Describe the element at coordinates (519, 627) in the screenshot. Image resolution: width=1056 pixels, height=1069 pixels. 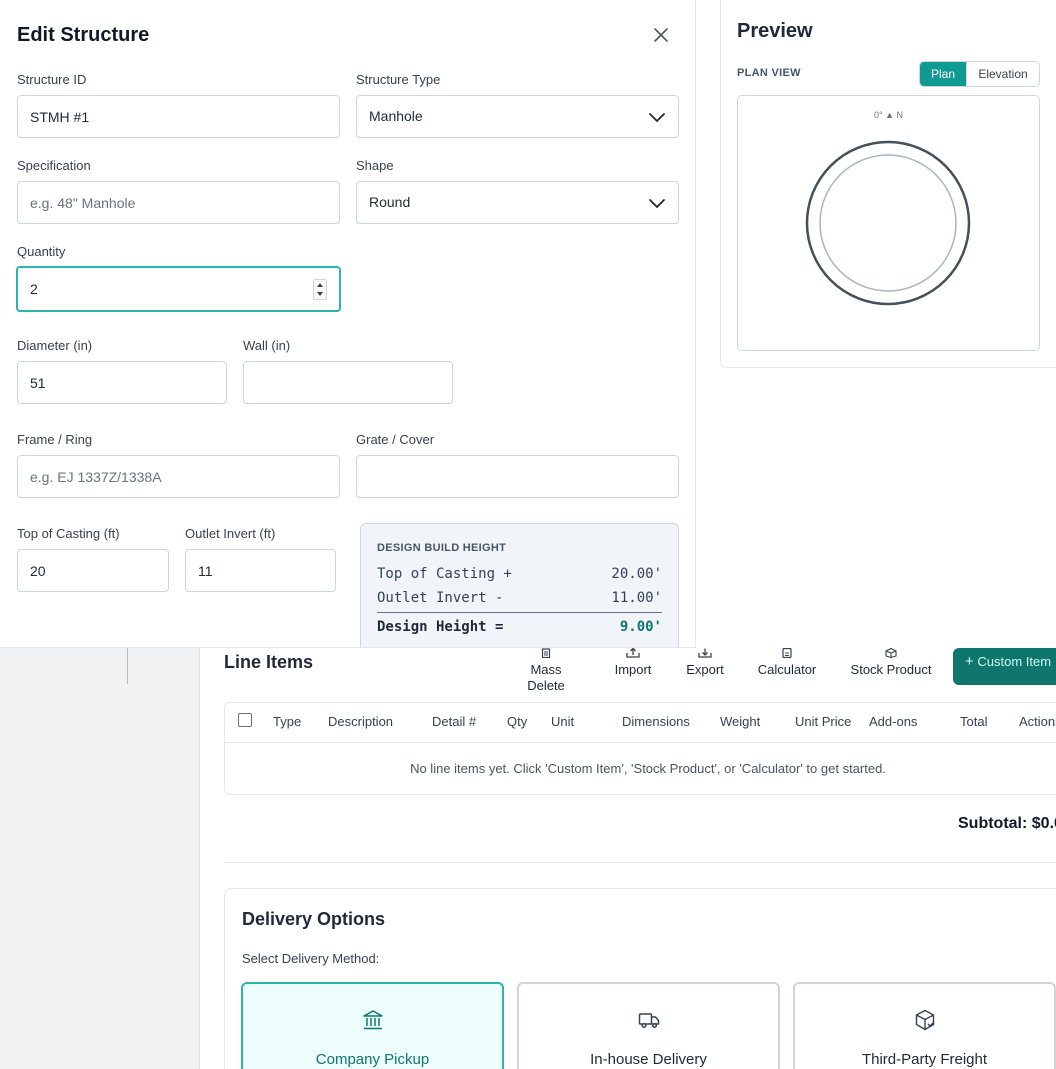
I see `design-height-total: Design Height = 9.00'` at that location.